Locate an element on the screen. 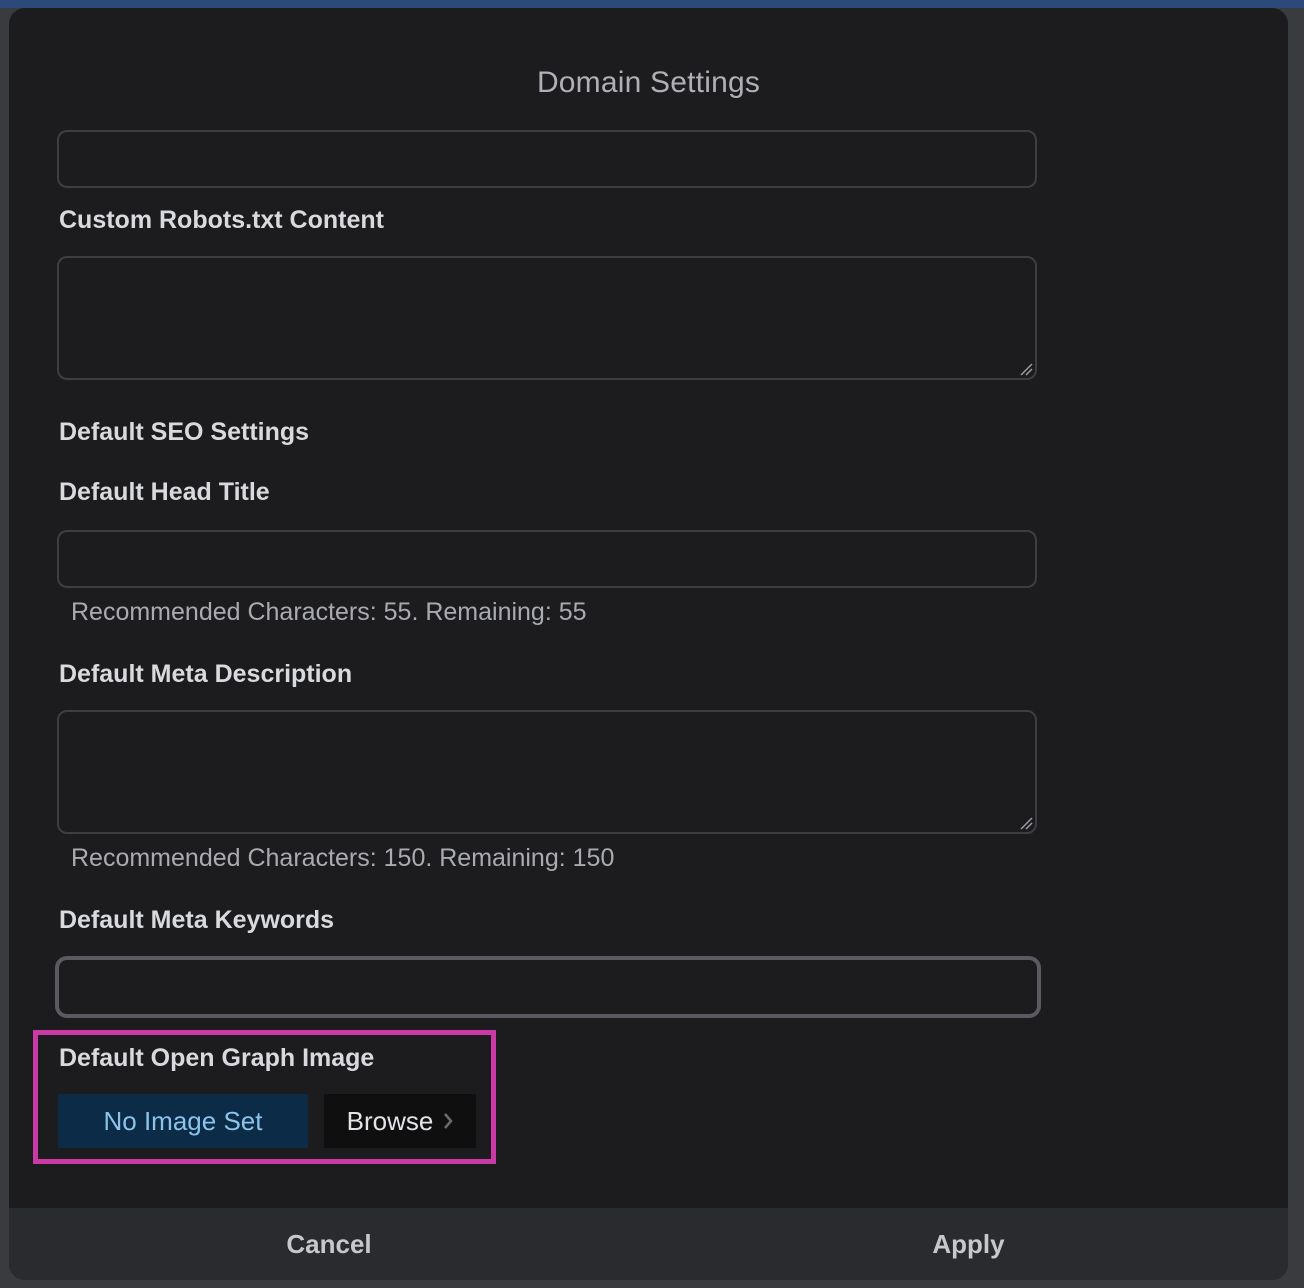 This screenshot has height=1288, width=1304. meta-description-textarea is located at coordinates (547, 772).